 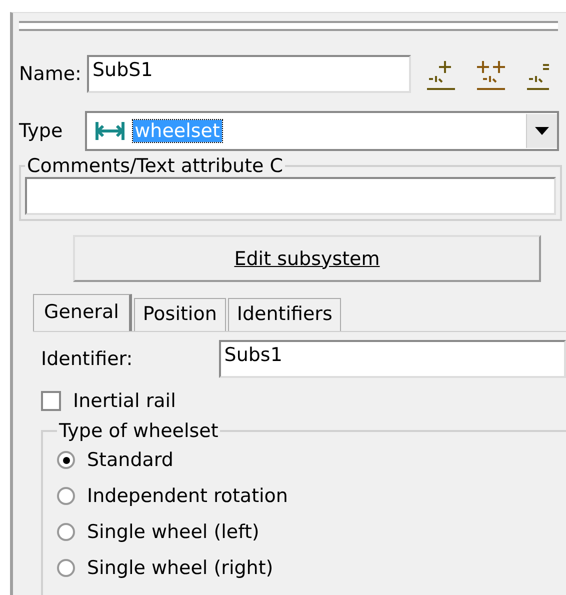 What do you see at coordinates (288, 26) in the screenshot?
I see `panel-grip` at bounding box center [288, 26].